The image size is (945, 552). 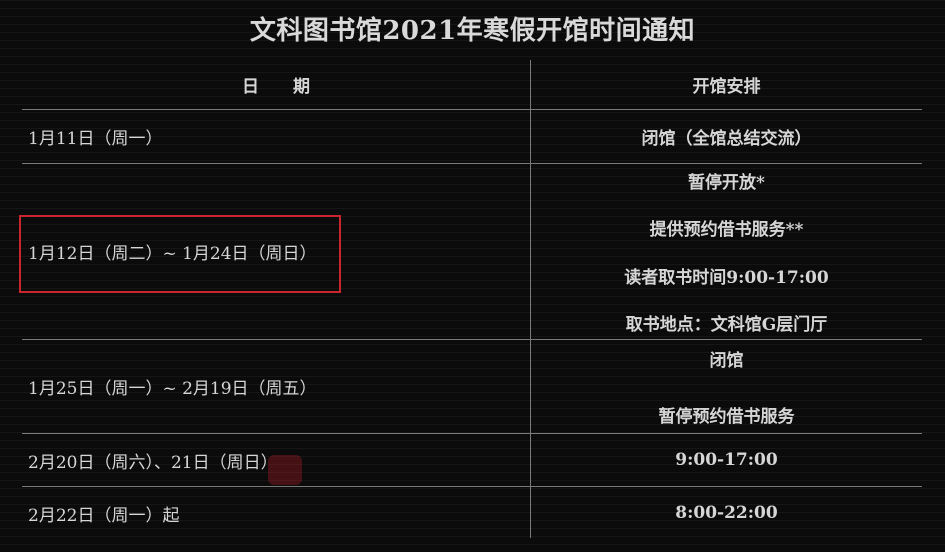 I want to click on row-arrangement: 9:00-17:00, so click(x=726, y=460).